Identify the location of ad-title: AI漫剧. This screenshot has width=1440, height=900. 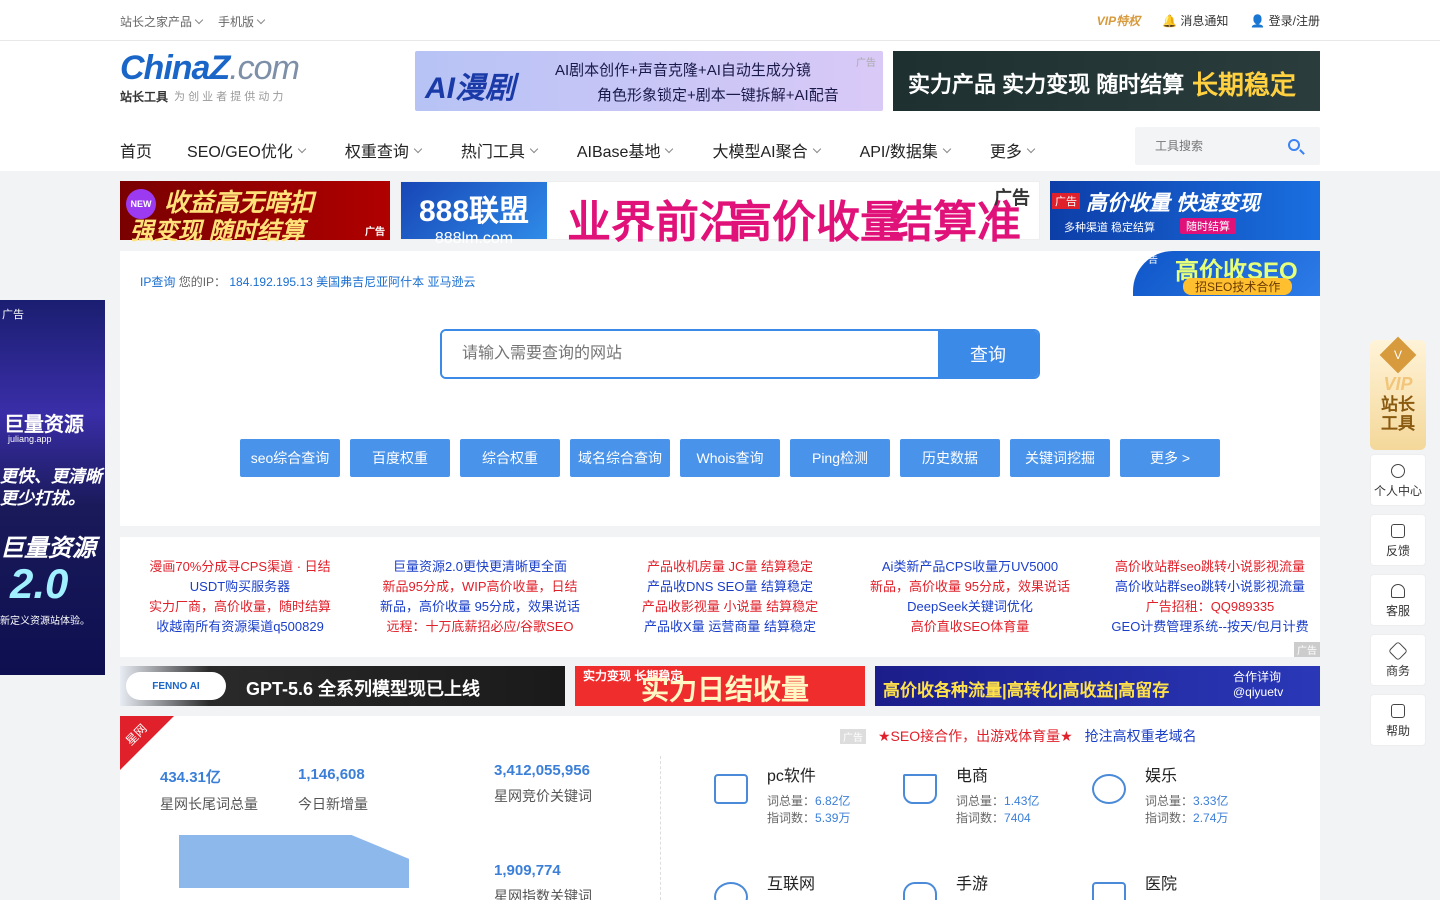
(470, 88).